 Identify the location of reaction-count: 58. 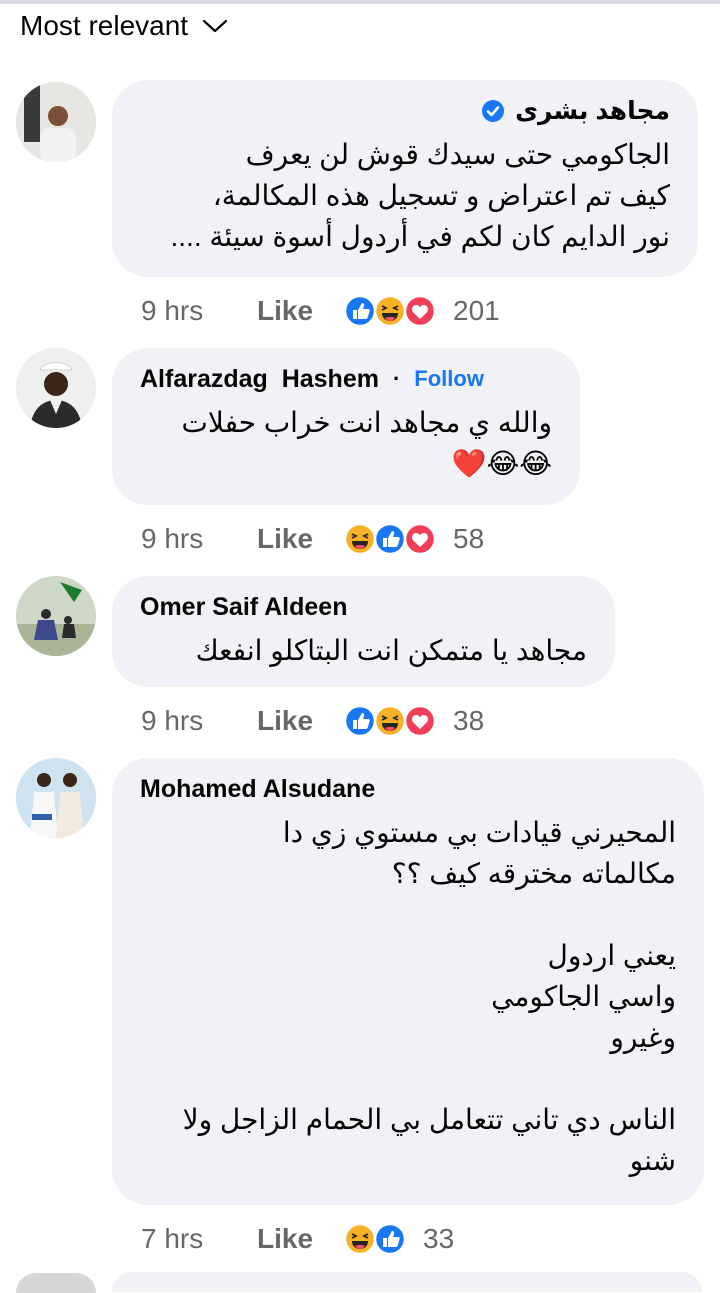
(468, 539).